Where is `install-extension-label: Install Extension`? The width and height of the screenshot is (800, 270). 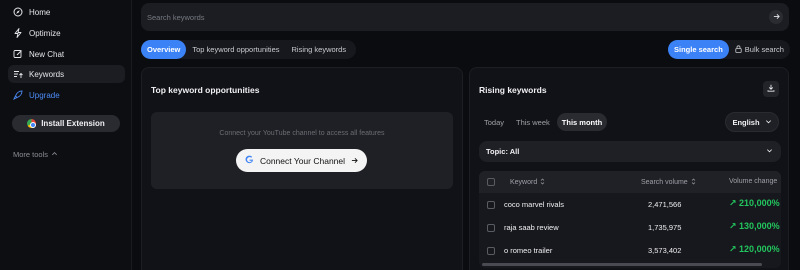
install-extension-label: Install Extension is located at coordinates (73, 123).